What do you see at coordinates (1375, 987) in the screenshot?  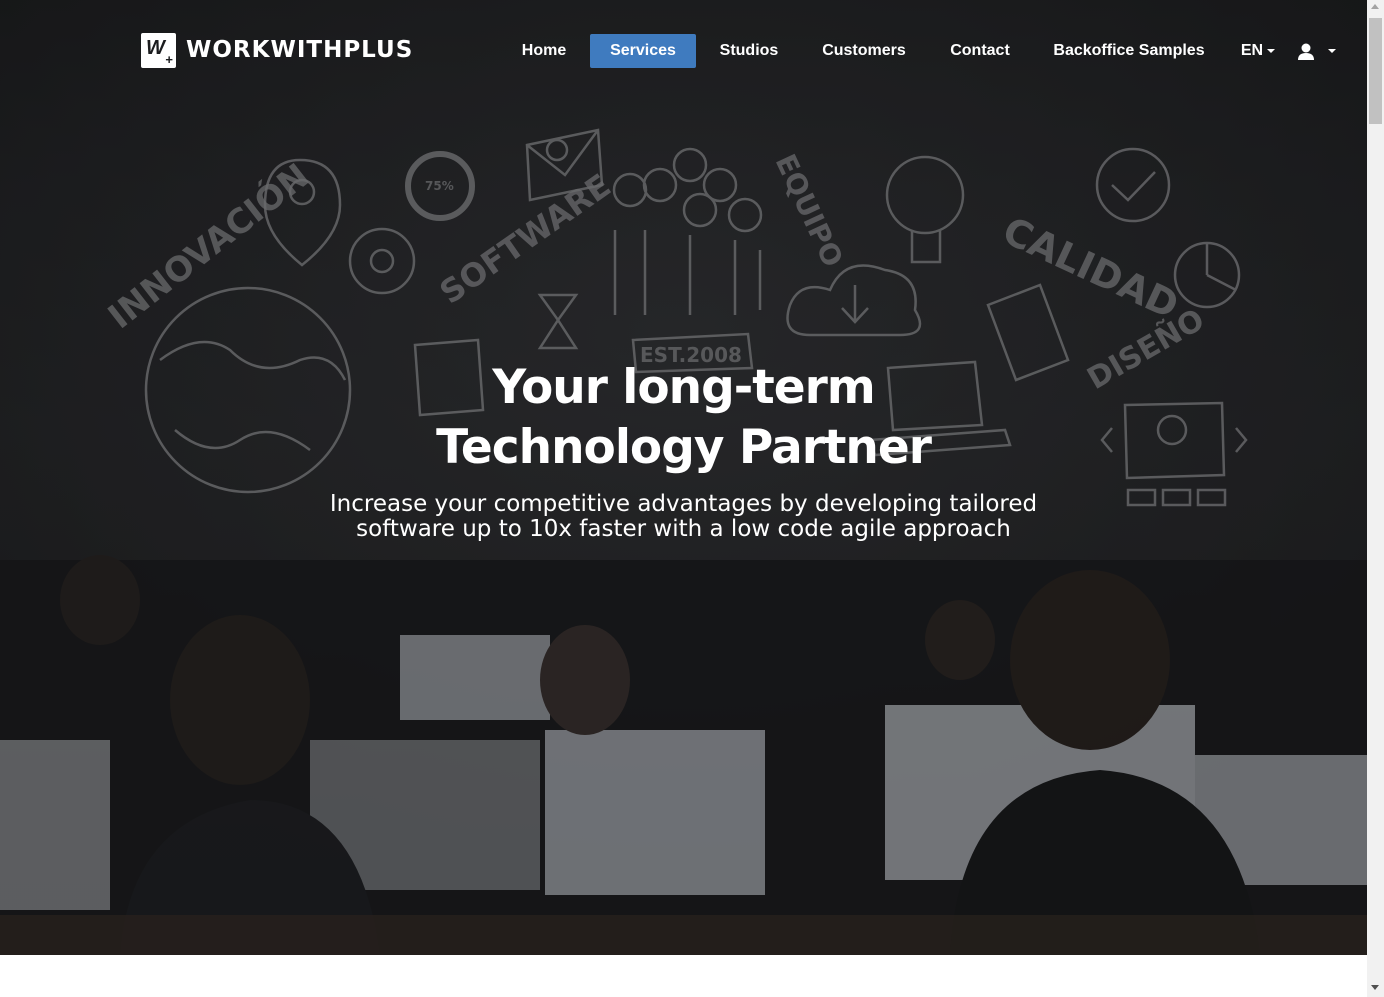 I see `scroll-down-arrow-icon` at bounding box center [1375, 987].